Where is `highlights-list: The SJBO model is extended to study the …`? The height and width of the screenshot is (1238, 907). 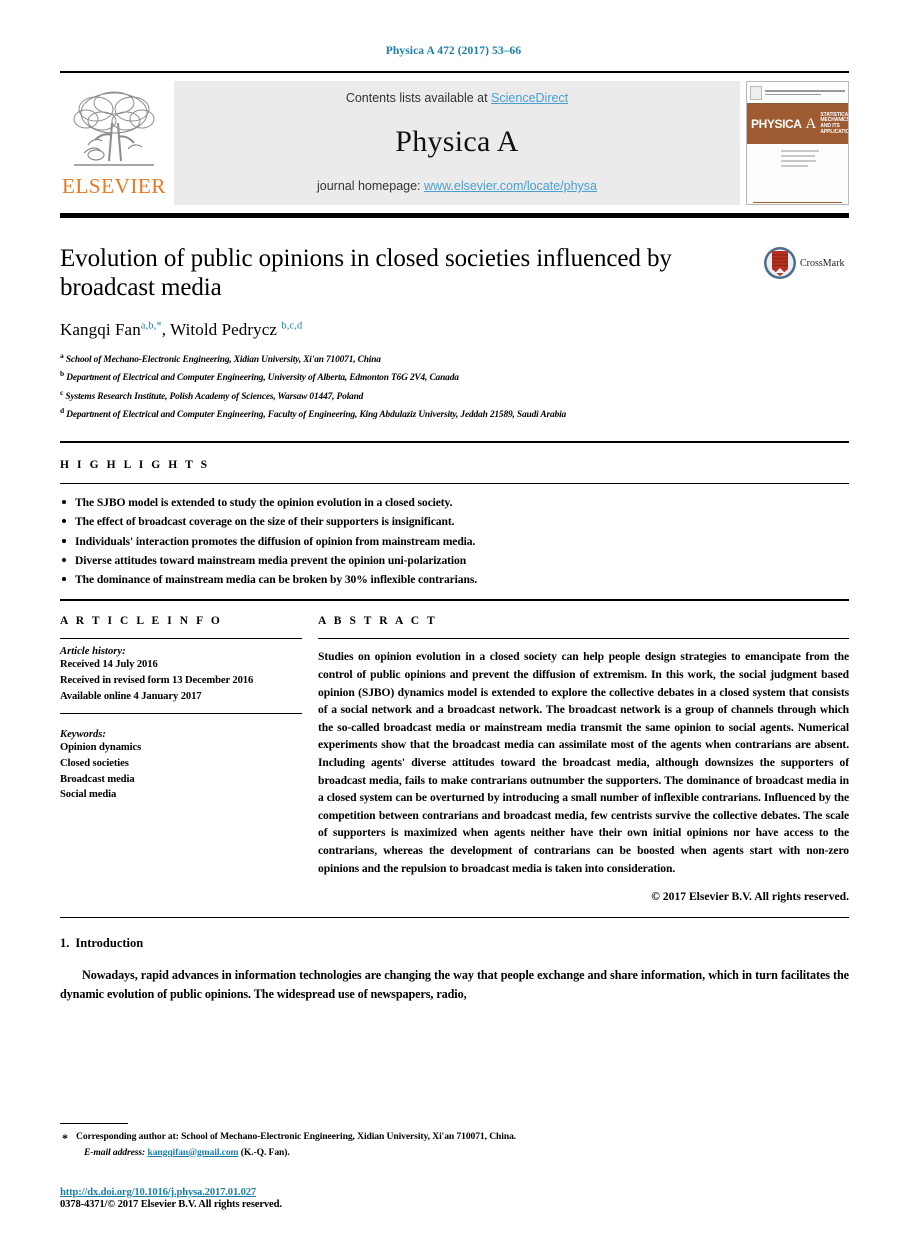 highlights-list: The SJBO model is extended to study the … is located at coordinates (454, 541).